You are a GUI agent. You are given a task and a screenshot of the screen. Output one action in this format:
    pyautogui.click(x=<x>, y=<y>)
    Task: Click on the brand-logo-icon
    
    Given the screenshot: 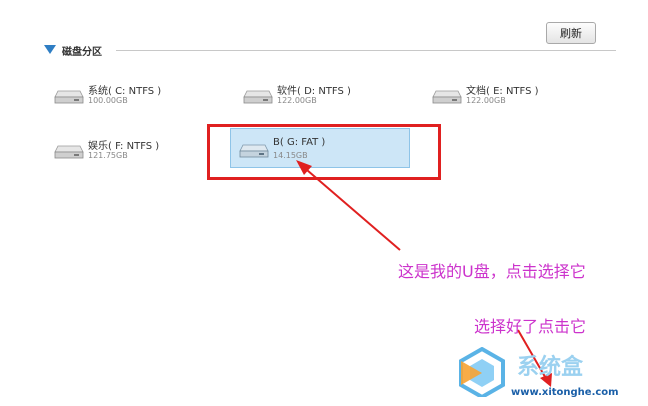 What is the action you would take?
    pyautogui.click(x=482, y=372)
    